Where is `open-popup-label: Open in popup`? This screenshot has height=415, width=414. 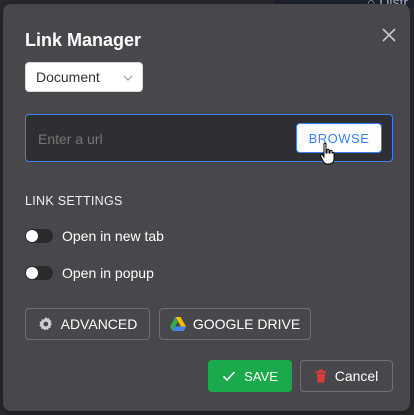 open-popup-label: Open in popup is located at coordinates (108, 273).